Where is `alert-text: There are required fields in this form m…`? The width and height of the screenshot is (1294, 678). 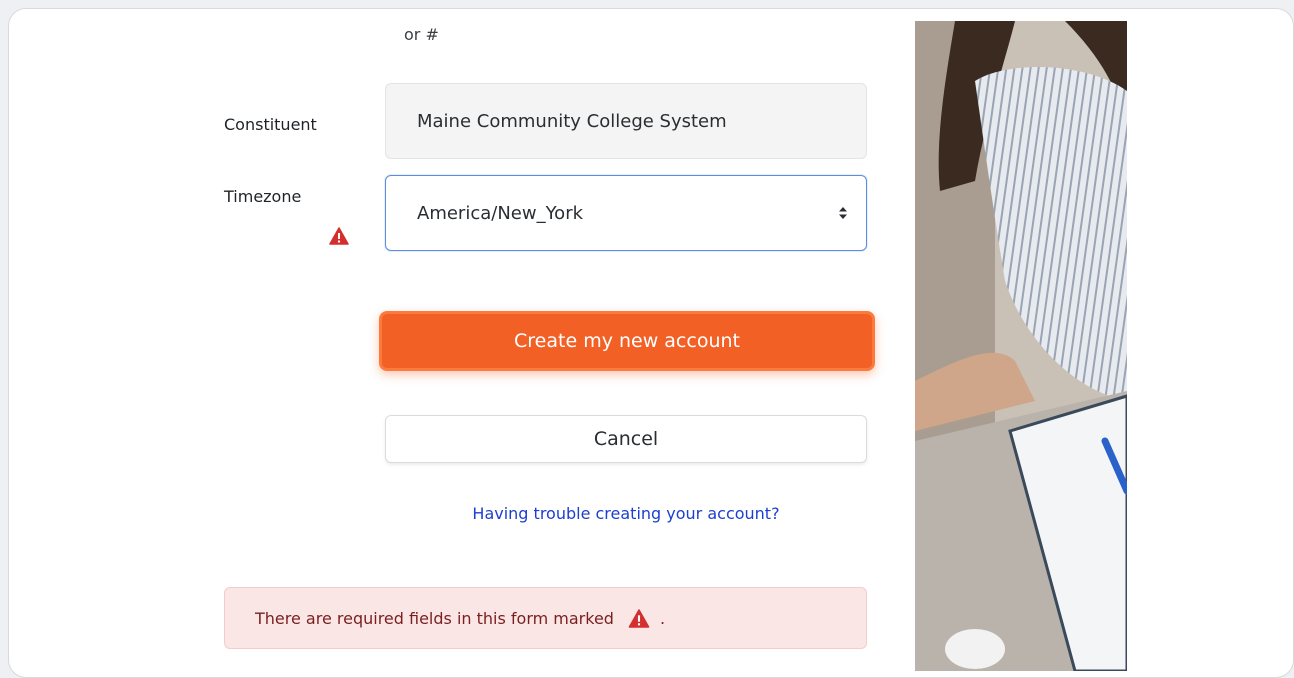 alert-text: There are required fields in this form m… is located at coordinates (434, 618).